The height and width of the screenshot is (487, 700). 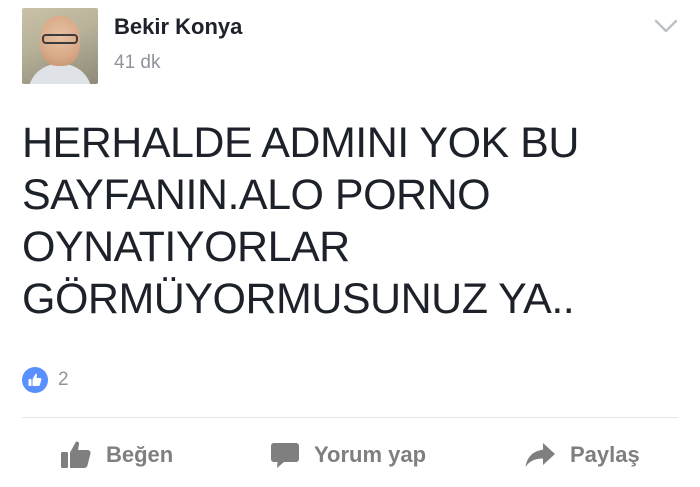 I want to click on thumbs-up-icon, so click(x=76, y=454).